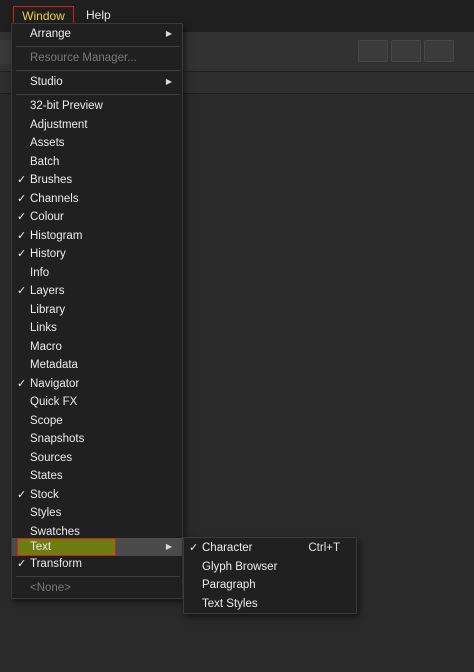 This screenshot has width=474, height=672. What do you see at coordinates (270, 548) in the screenshot?
I see `submenu-item-character: ✓ Character Ctrl+T` at bounding box center [270, 548].